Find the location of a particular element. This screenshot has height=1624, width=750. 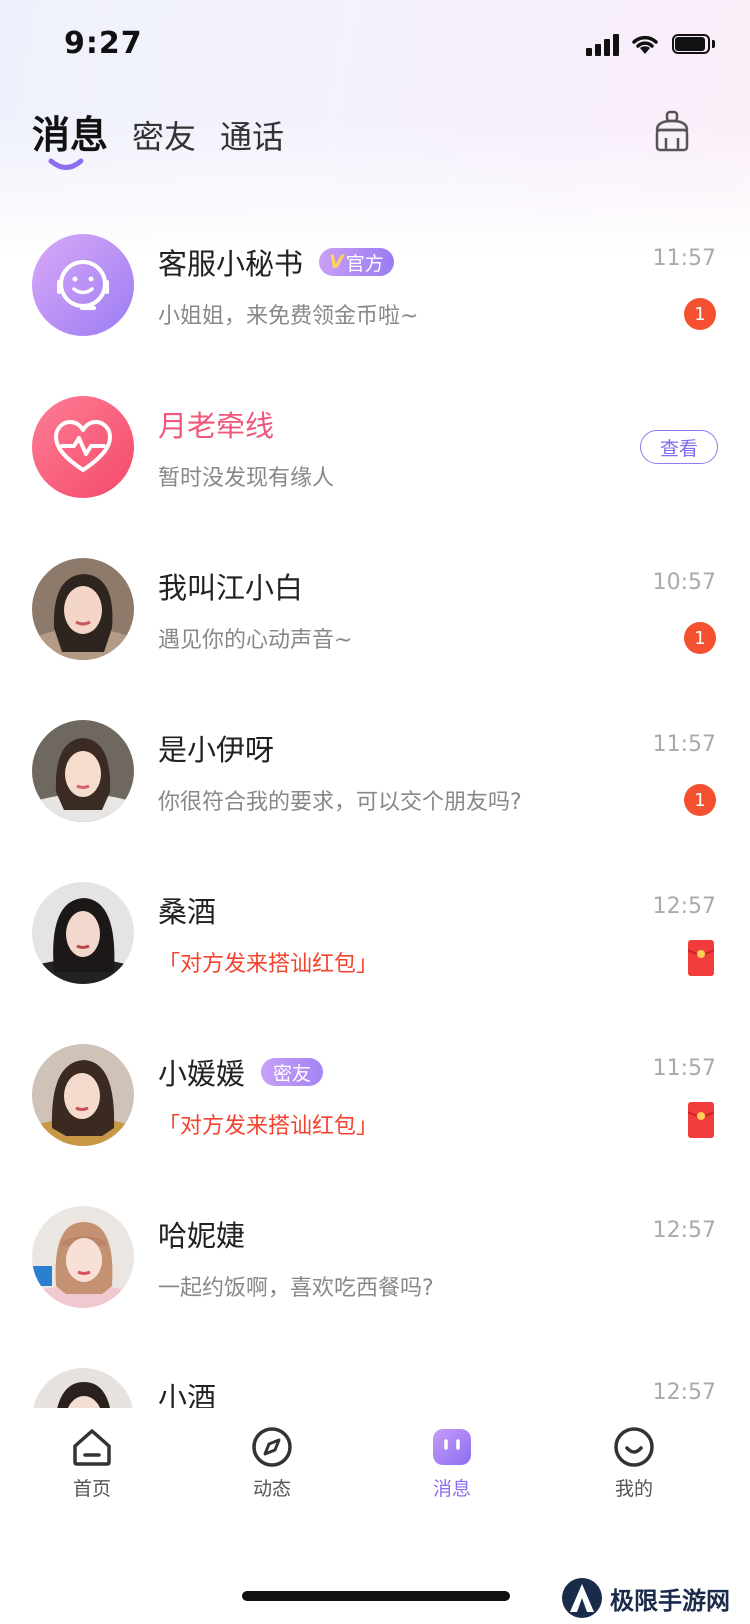

status-bar: 9:27 is located at coordinates (375, 45).